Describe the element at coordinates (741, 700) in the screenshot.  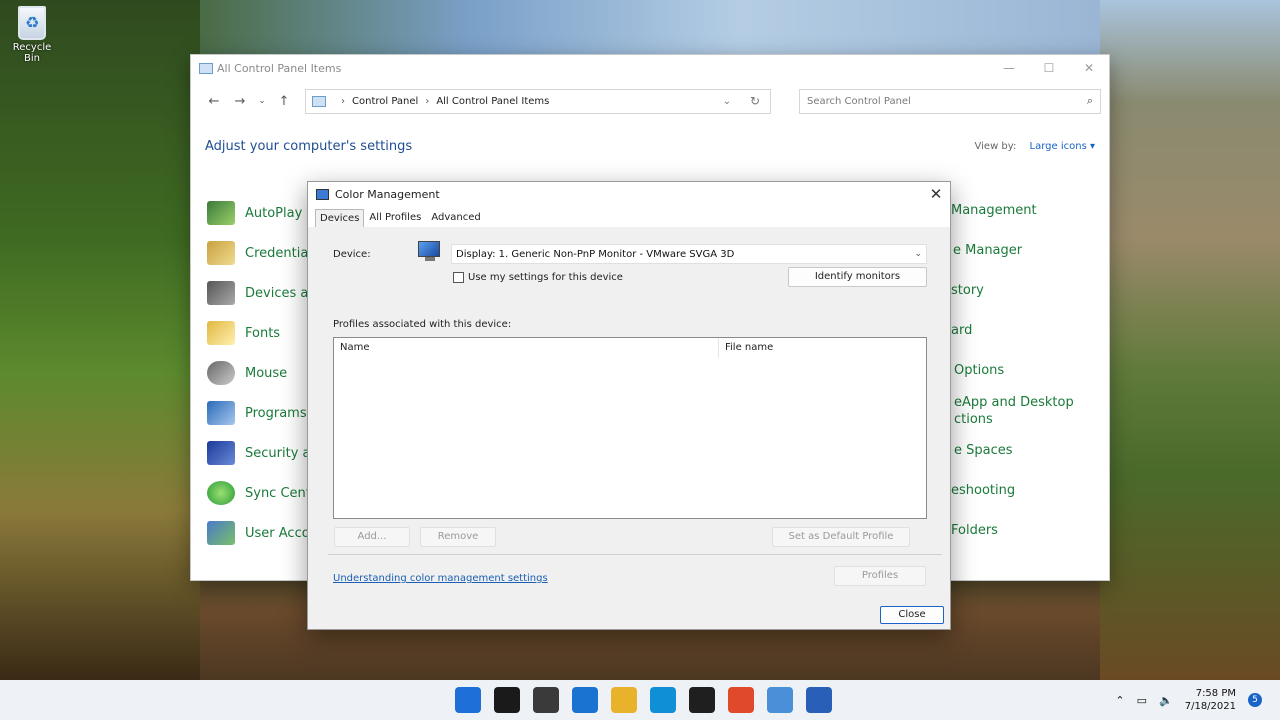
I see `chrome-icon` at that location.